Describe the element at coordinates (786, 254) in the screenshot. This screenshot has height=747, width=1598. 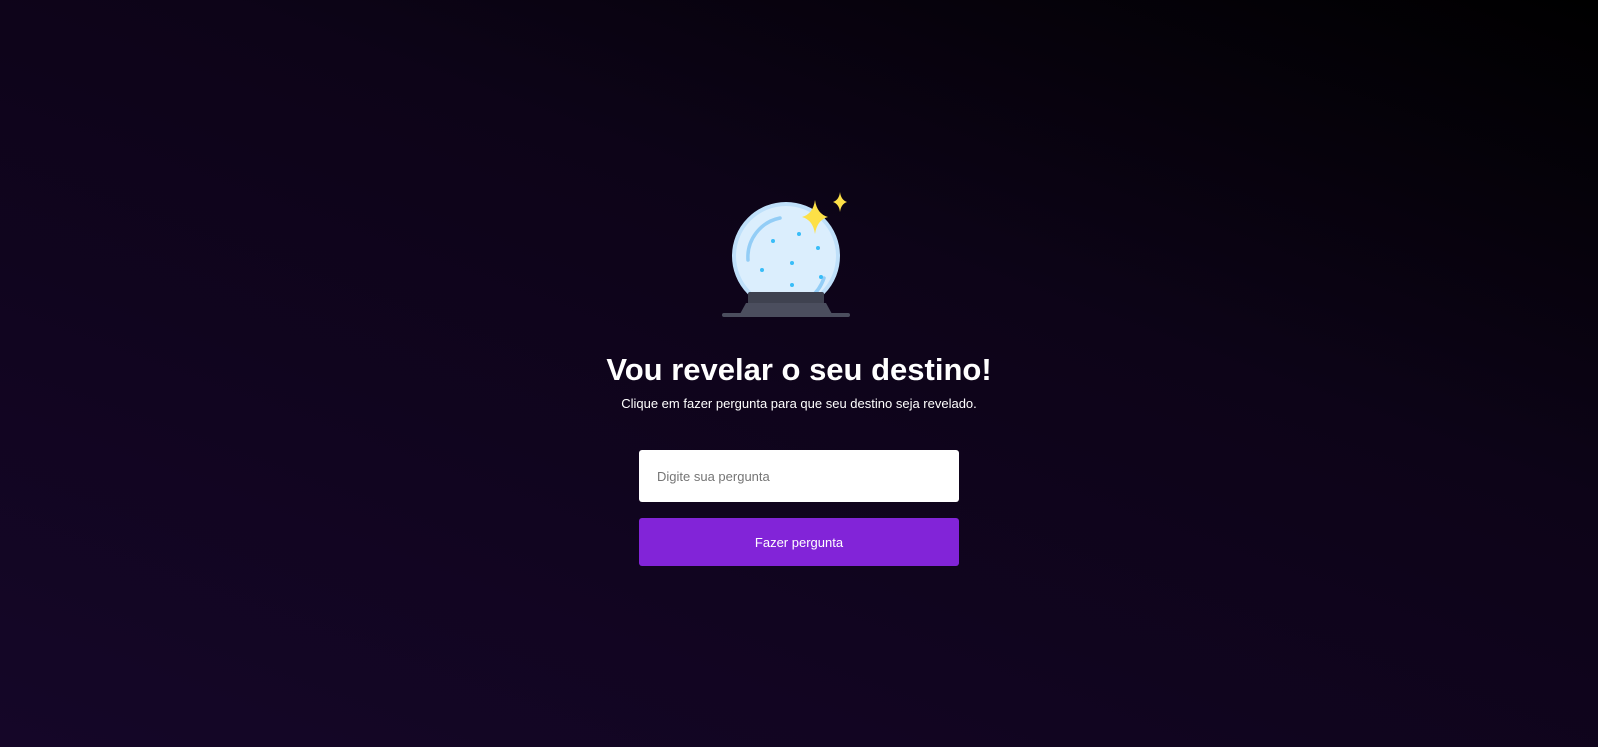
I see `crystal-ball-icon` at that location.